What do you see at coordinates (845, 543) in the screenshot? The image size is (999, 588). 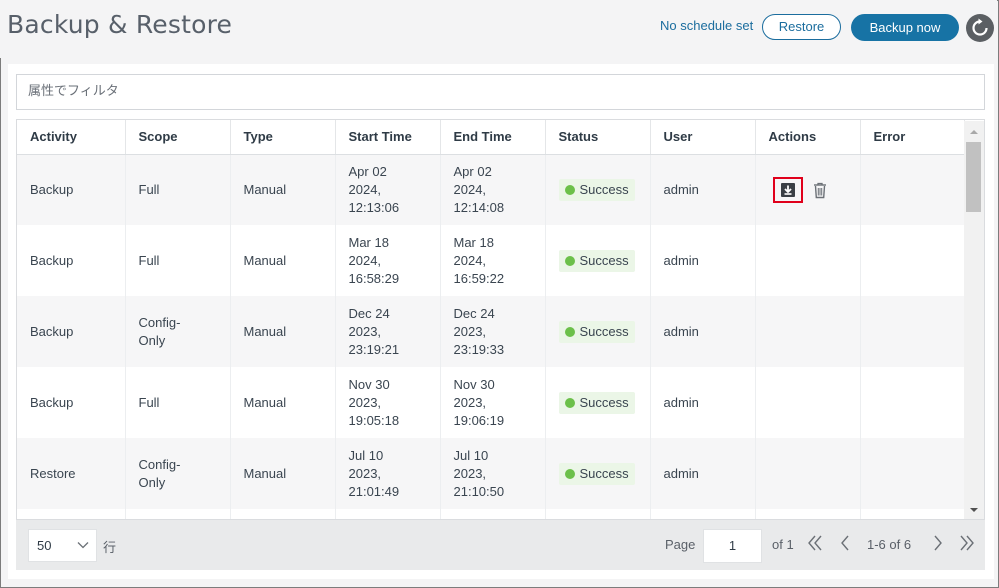 I see `prev-page-icon` at bounding box center [845, 543].